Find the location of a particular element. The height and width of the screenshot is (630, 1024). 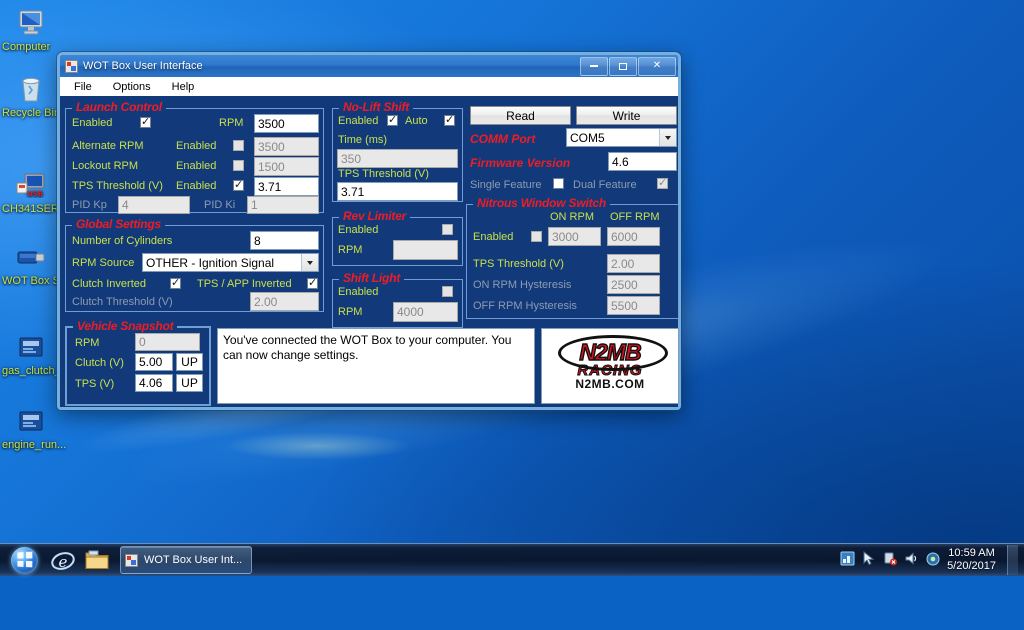

nitrous-tps-input: 2.00 is located at coordinates (633, 263).